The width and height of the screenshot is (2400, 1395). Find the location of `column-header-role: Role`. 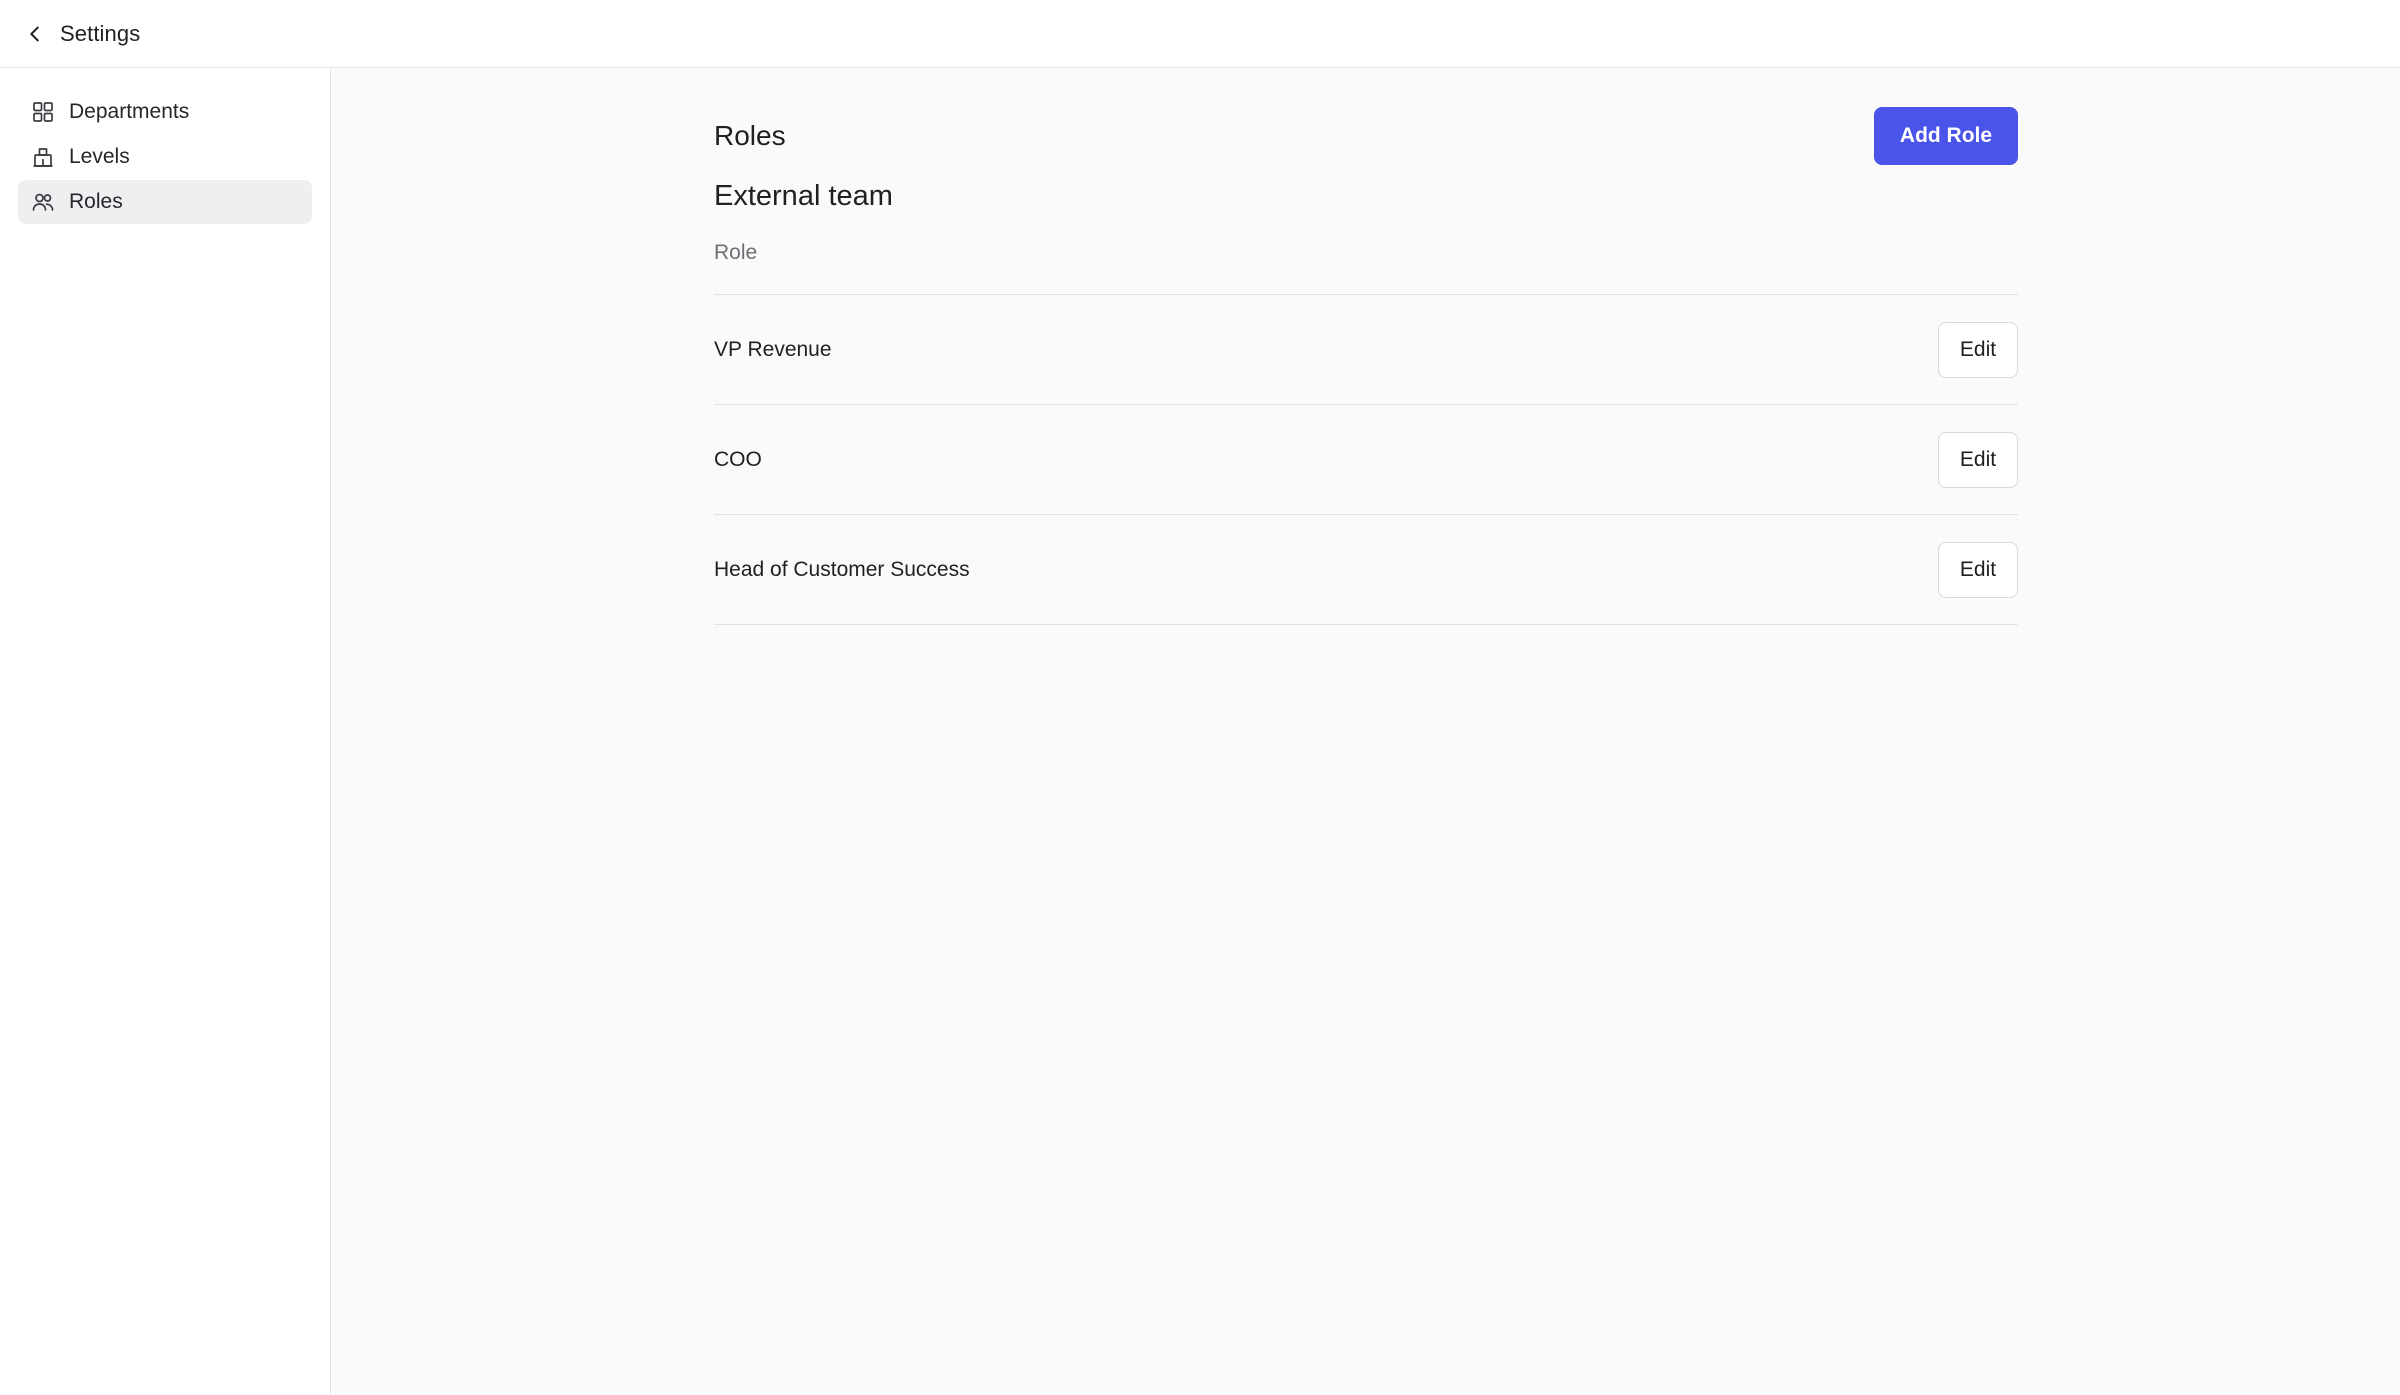

column-header-role: Role is located at coordinates (1366, 264).